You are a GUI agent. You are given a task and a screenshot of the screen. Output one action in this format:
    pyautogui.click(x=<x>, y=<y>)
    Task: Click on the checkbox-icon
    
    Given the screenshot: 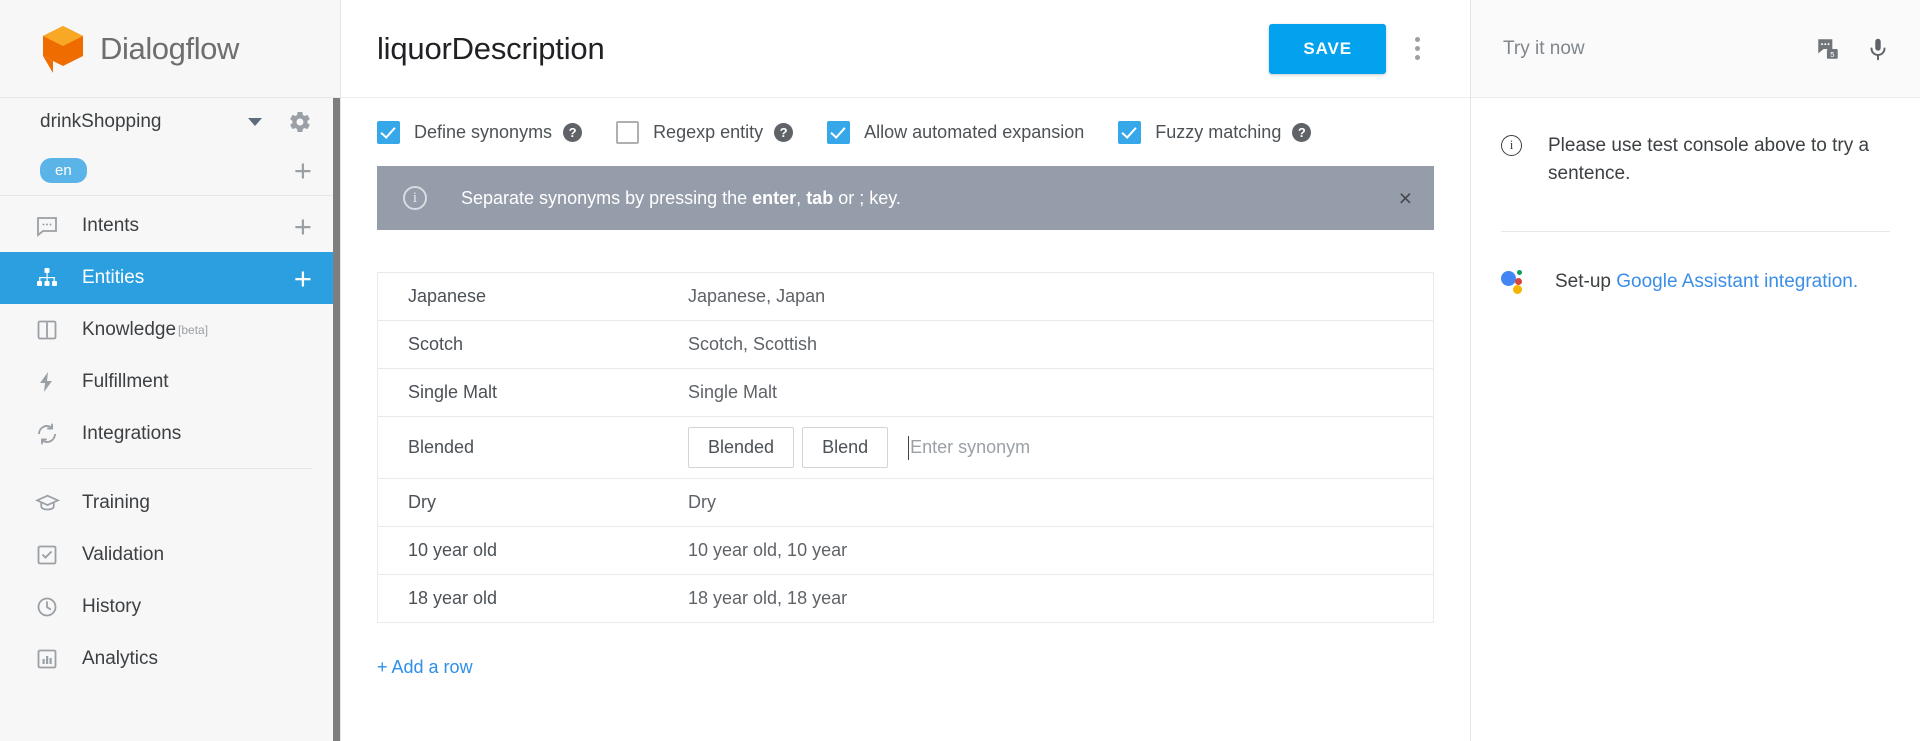 What is the action you would take?
    pyautogui.click(x=47, y=555)
    